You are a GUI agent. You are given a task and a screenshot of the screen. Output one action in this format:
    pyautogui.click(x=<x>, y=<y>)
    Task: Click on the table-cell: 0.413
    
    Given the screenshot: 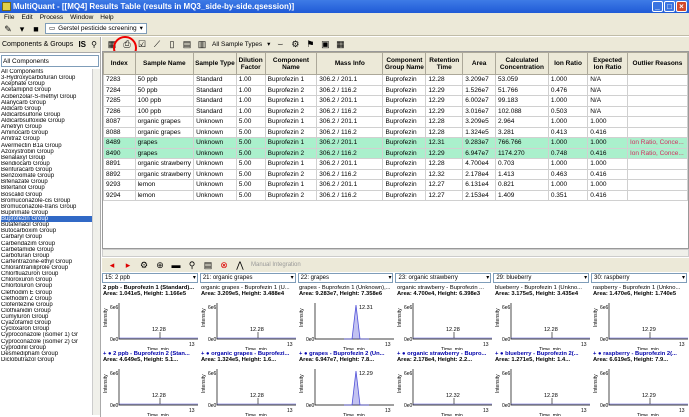 What is the action you would take?
    pyautogui.click(x=568, y=132)
    